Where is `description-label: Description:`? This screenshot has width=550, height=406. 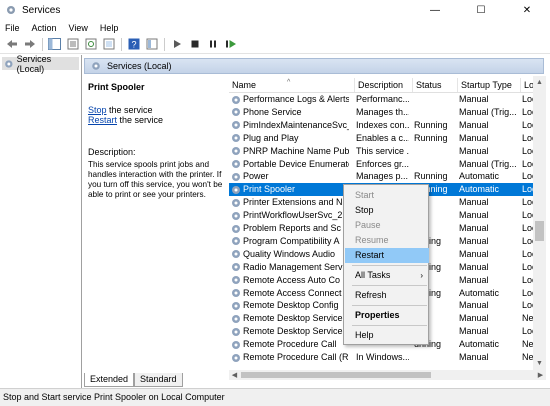 description-label: Description: is located at coordinates (112, 152).